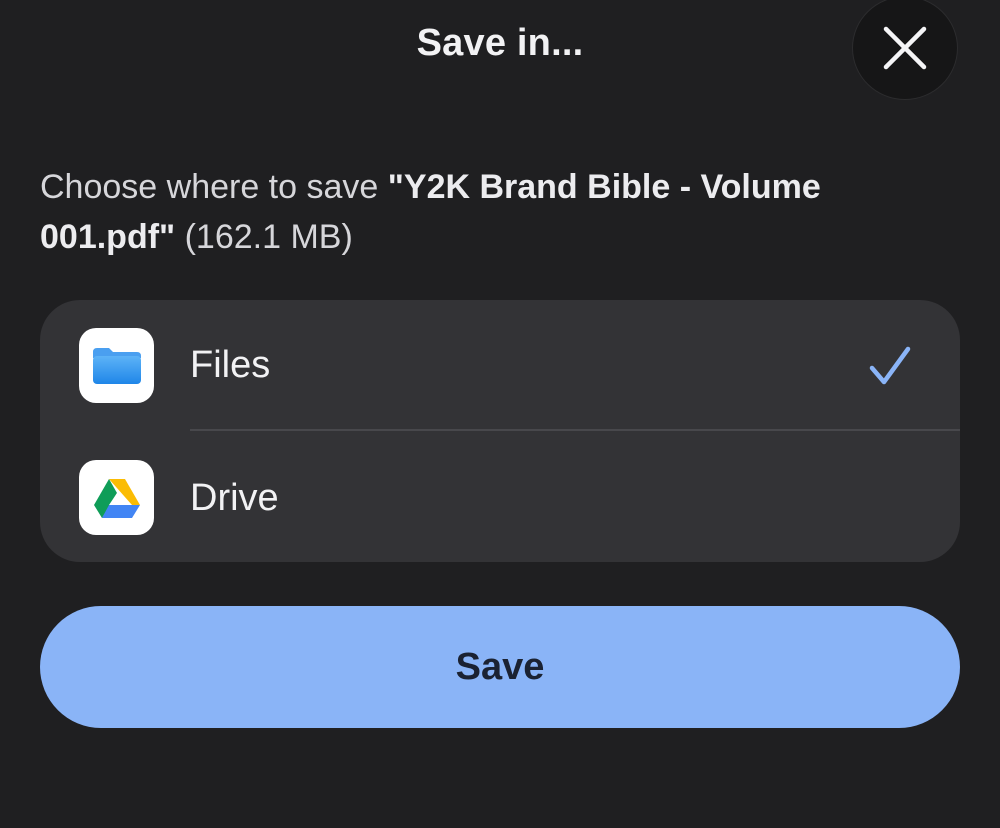  What do you see at coordinates (234, 498) in the screenshot?
I see `option-drive-label: Drive` at bounding box center [234, 498].